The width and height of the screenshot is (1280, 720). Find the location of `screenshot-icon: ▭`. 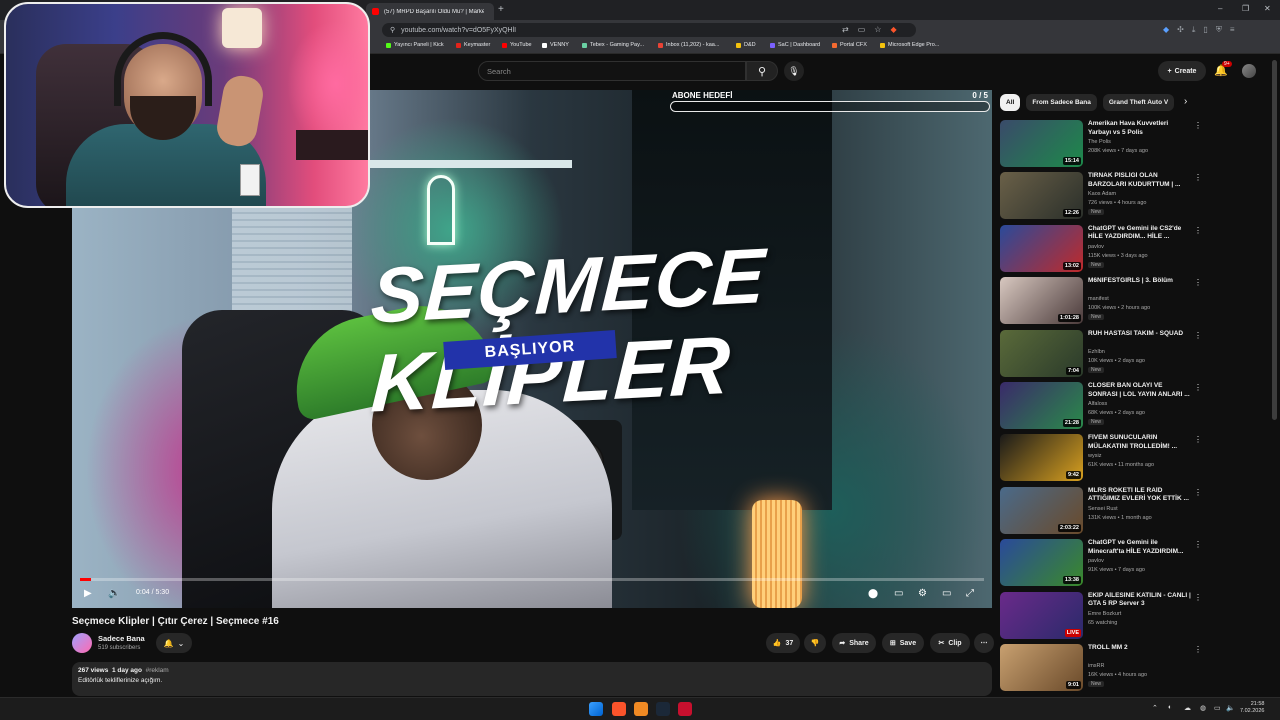

screenshot-icon: ▭ is located at coordinates (862, 29).